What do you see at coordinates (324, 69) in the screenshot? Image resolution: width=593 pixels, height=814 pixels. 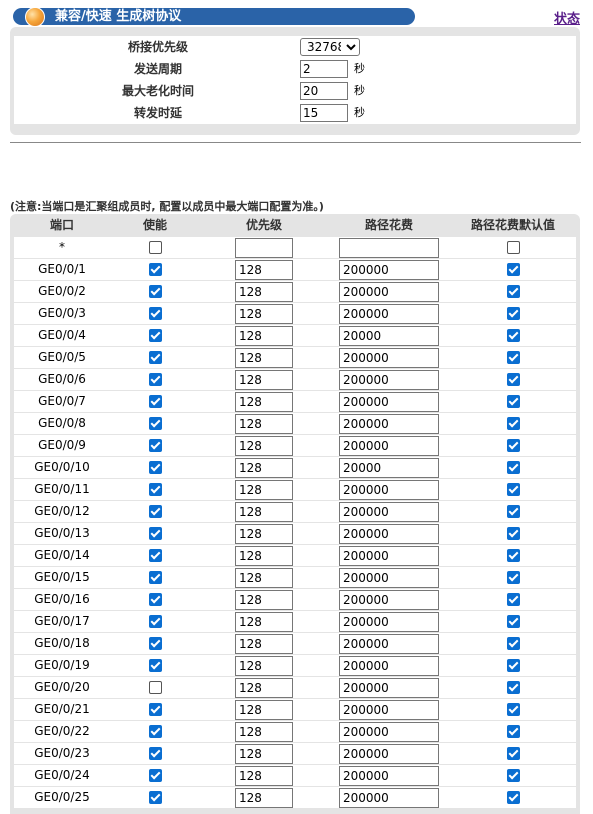 I see `hello-time-input` at bounding box center [324, 69].